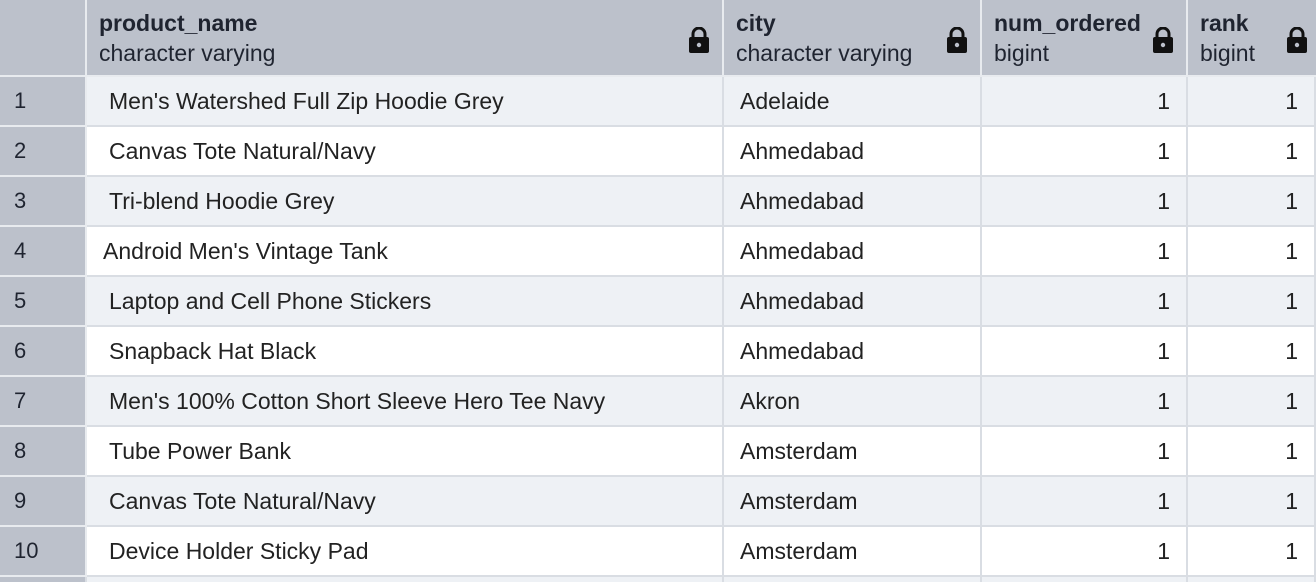 Image resolution: width=1316 pixels, height=582 pixels. What do you see at coordinates (43, 452) in the screenshot?
I see `row-number: 8` at bounding box center [43, 452].